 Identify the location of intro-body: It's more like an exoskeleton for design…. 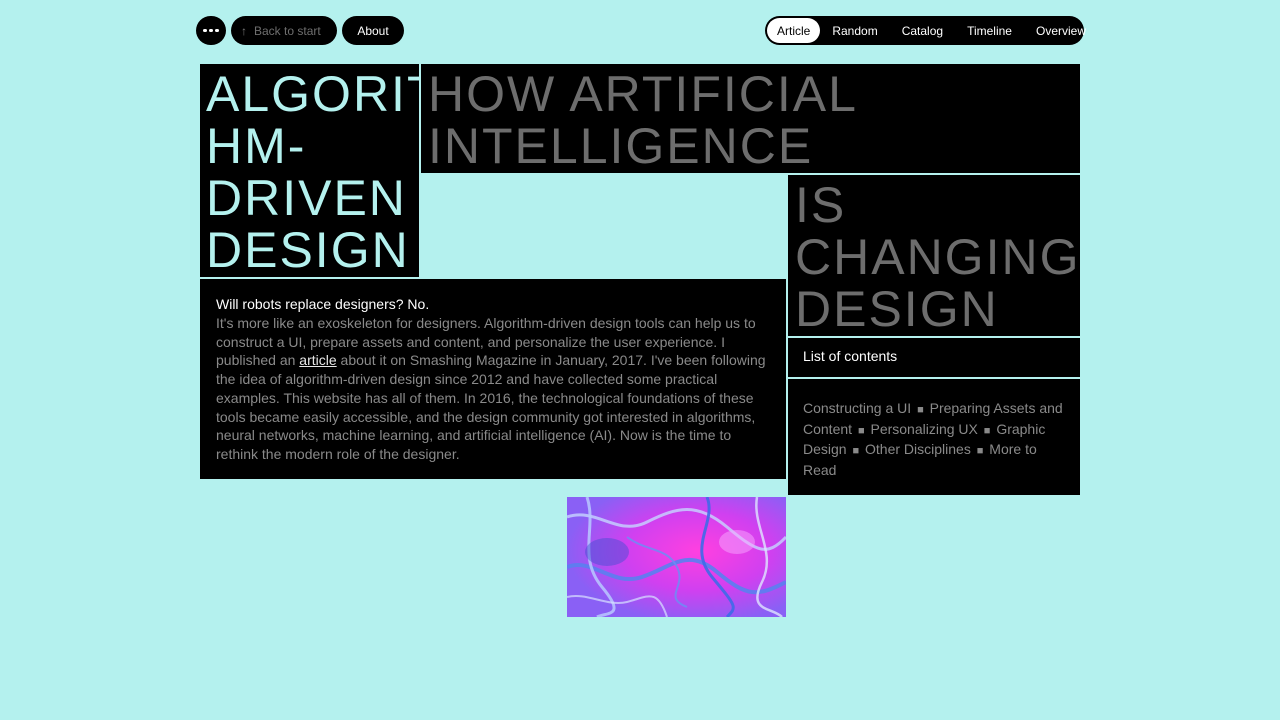
(493, 389).